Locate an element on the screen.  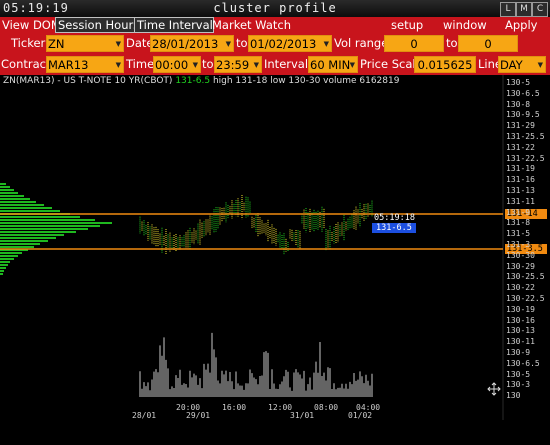
y-tick-label: 131-3 is located at coordinates (518, 244).